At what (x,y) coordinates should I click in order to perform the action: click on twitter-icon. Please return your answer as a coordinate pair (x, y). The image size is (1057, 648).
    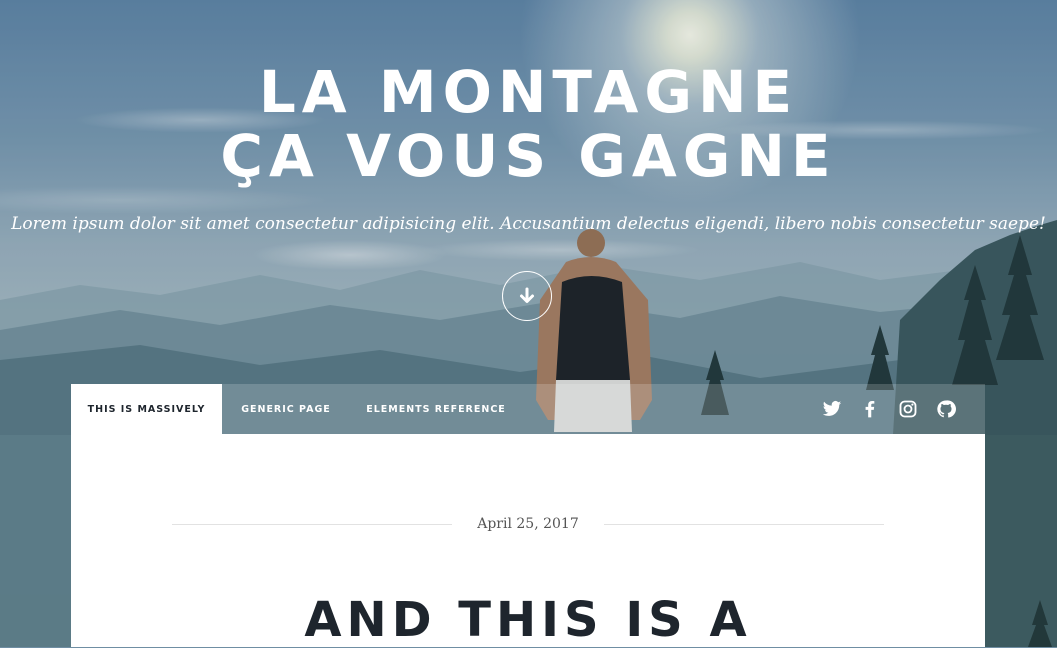
    Looking at the image, I should click on (832, 409).